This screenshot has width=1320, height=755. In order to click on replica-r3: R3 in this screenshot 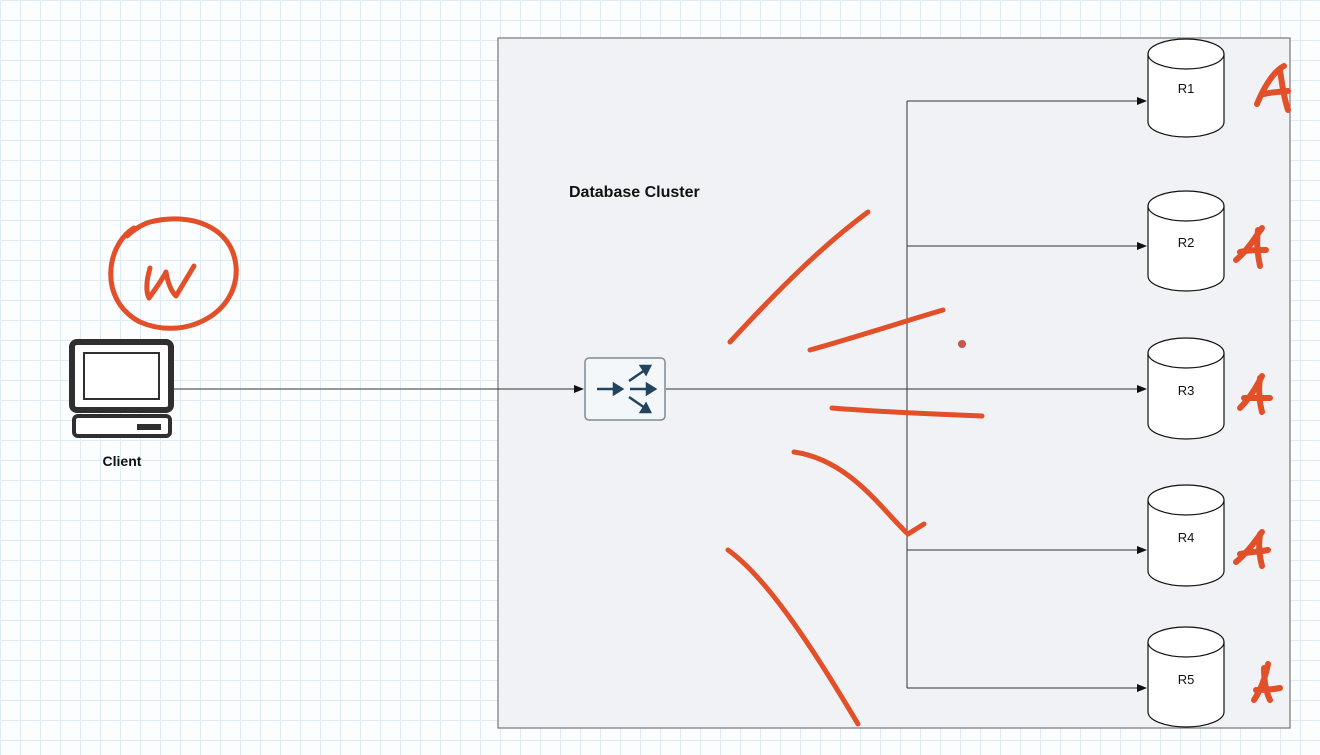, I will do `click(1186, 388)`.